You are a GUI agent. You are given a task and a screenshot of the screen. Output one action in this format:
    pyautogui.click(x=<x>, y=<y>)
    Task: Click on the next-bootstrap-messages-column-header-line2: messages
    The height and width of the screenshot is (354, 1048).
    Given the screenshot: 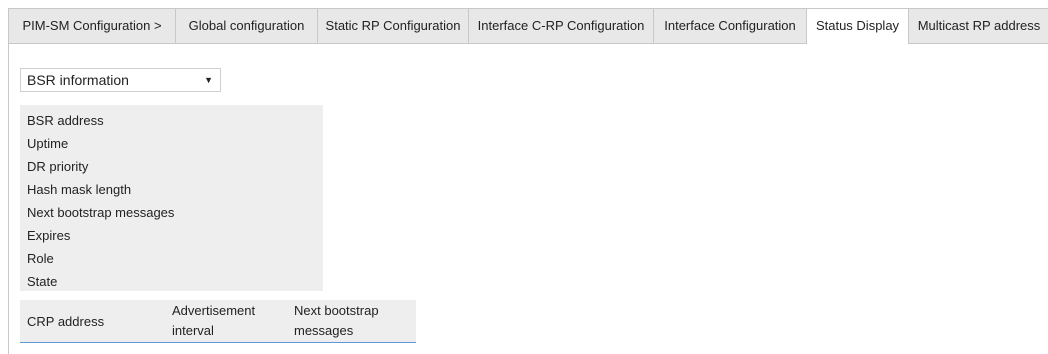 What is the action you would take?
    pyautogui.click(x=324, y=330)
    